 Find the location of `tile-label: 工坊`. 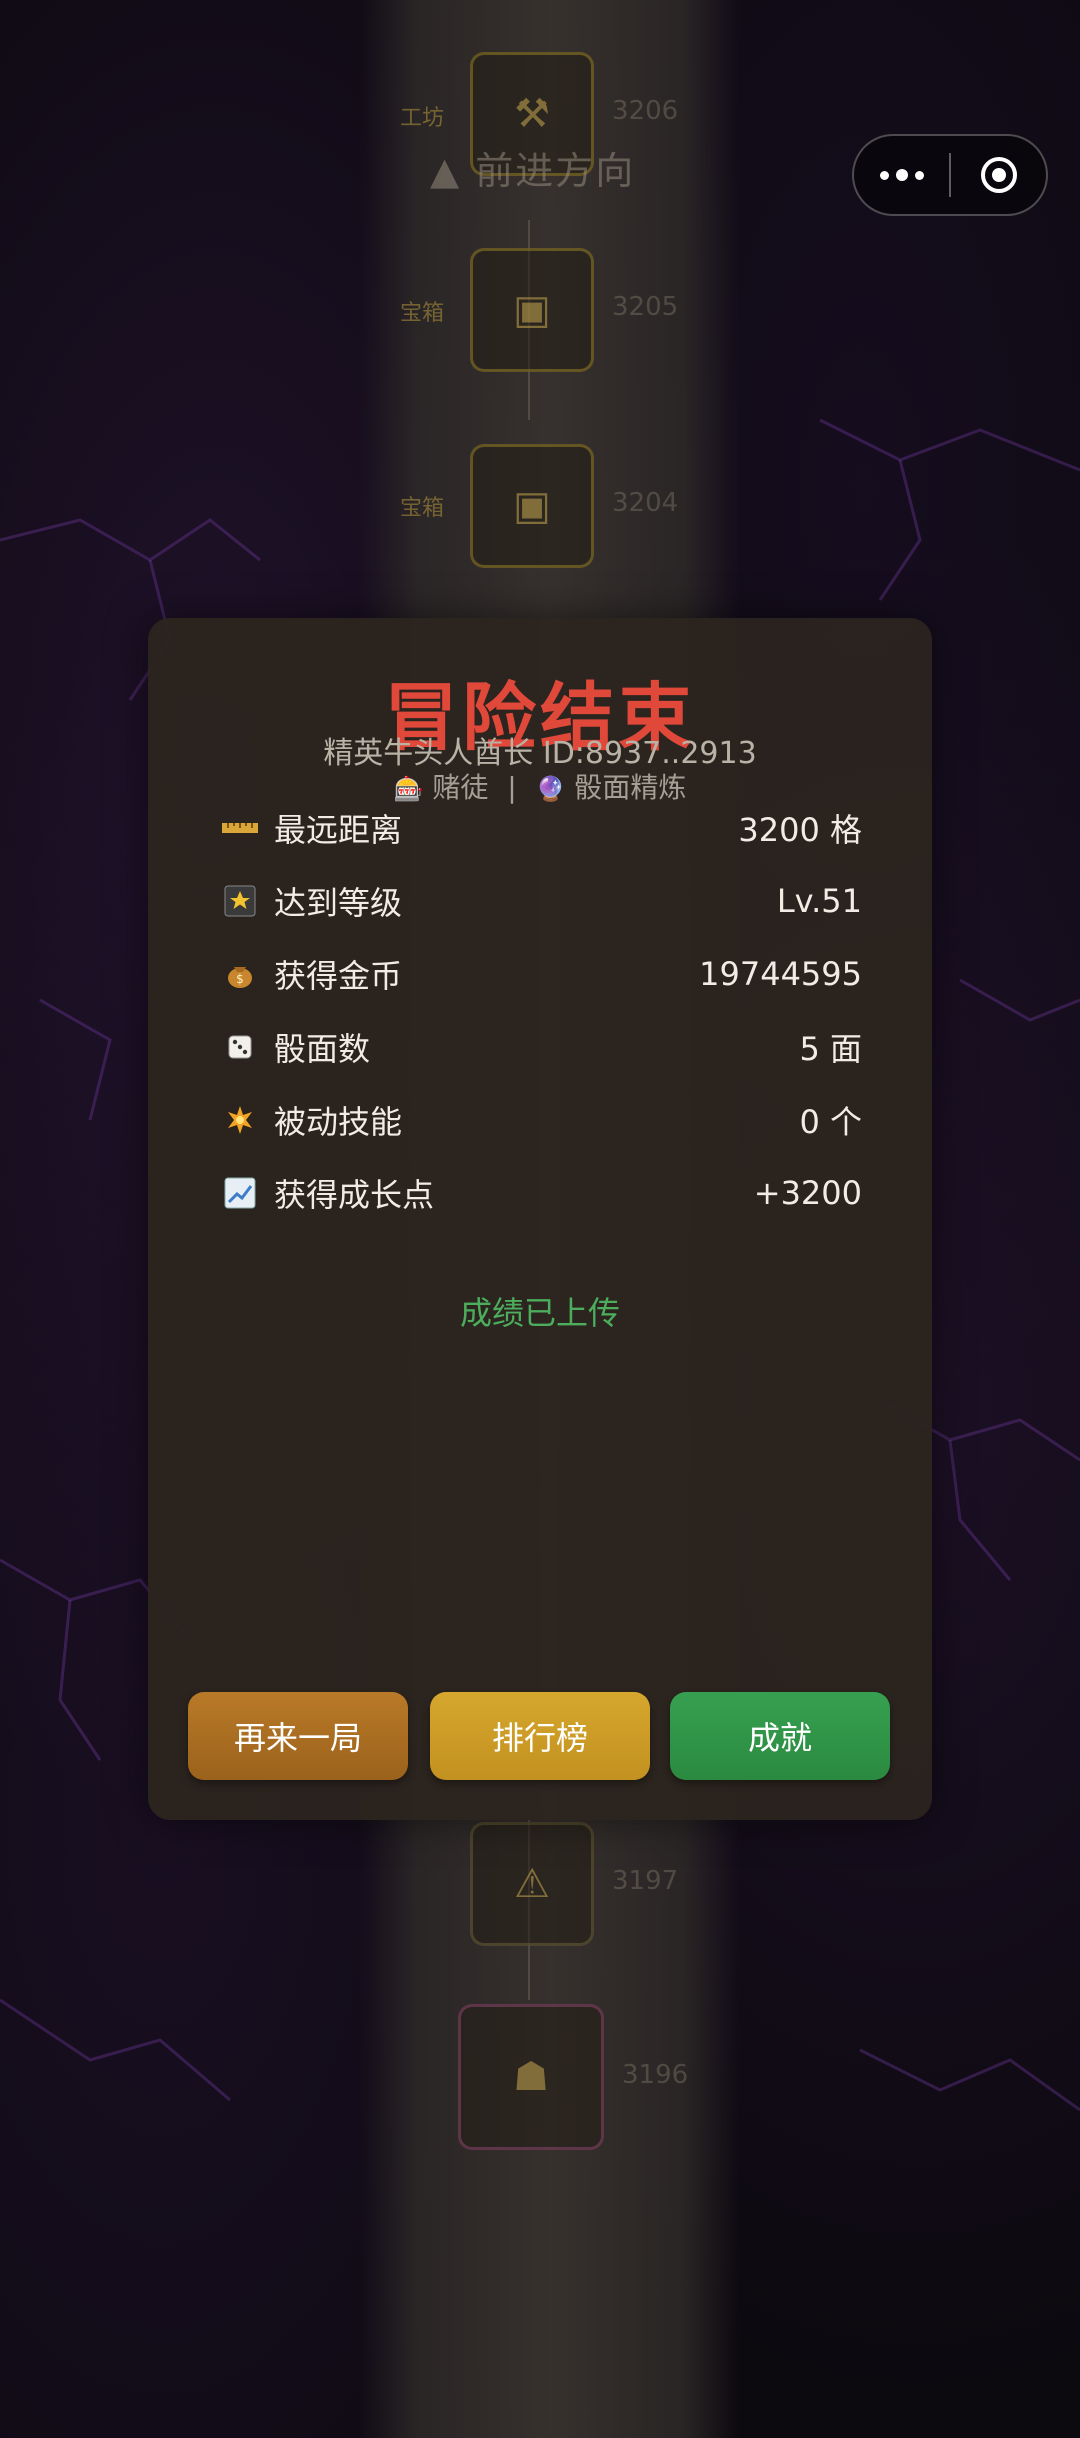

tile-label: 工坊 is located at coordinates (422, 118).